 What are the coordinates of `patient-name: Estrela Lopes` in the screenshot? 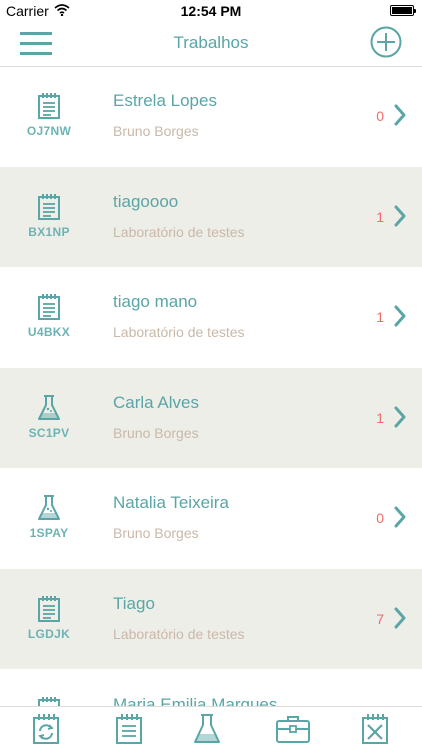 It's located at (165, 100).